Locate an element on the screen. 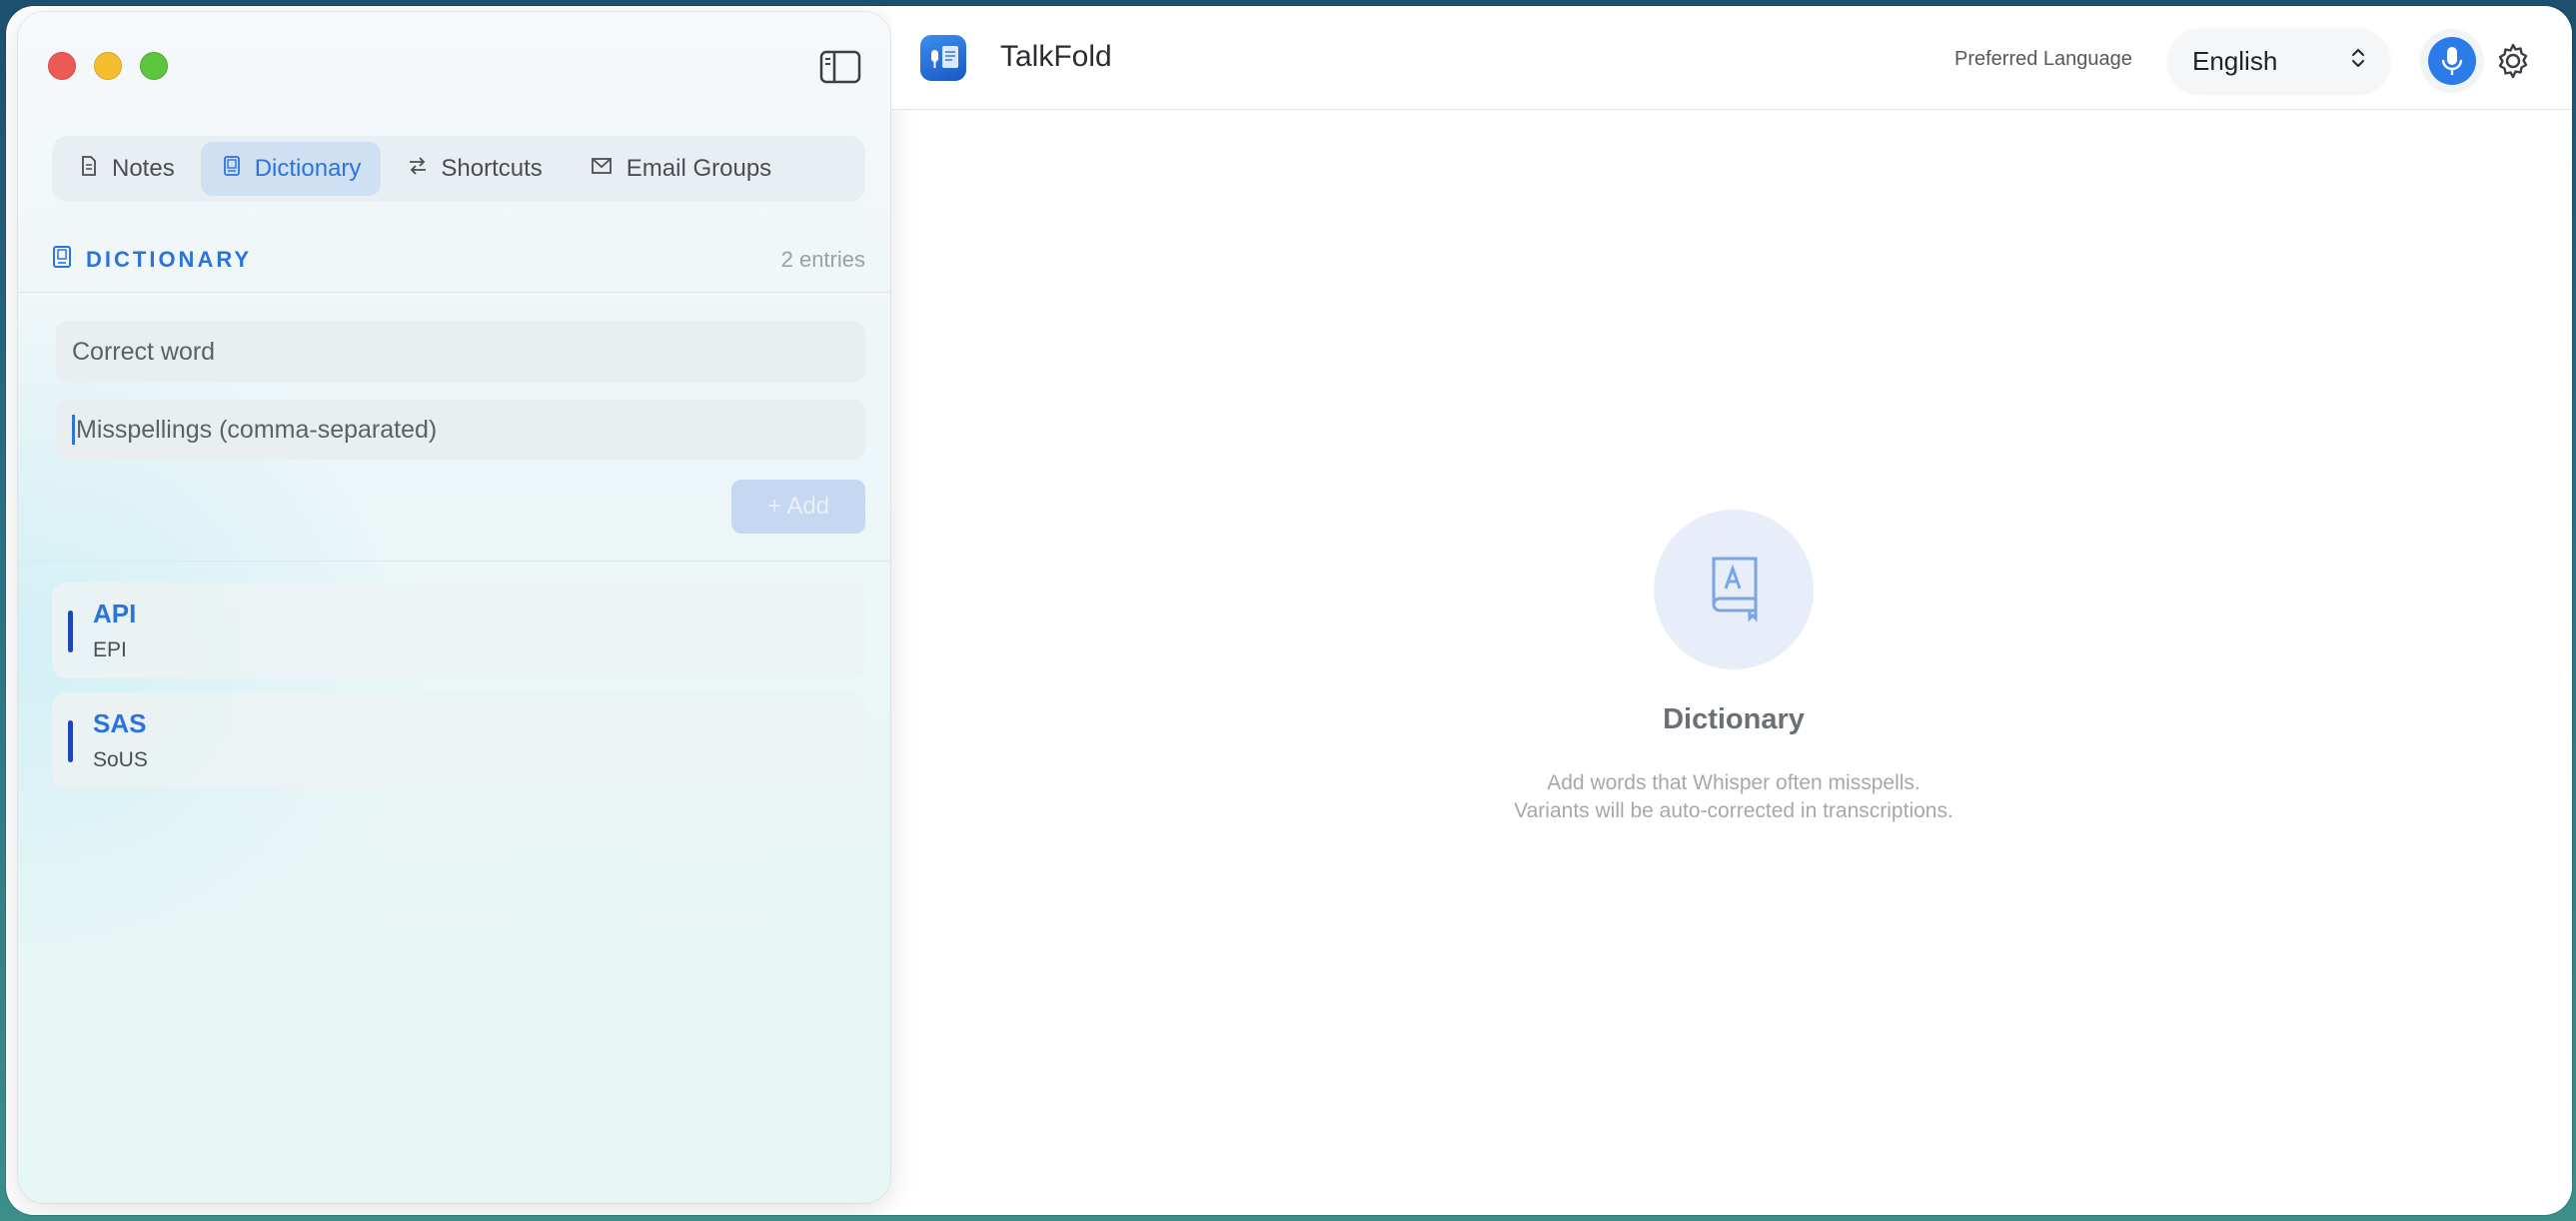  add-button-label: + Add is located at coordinates (798, 506).